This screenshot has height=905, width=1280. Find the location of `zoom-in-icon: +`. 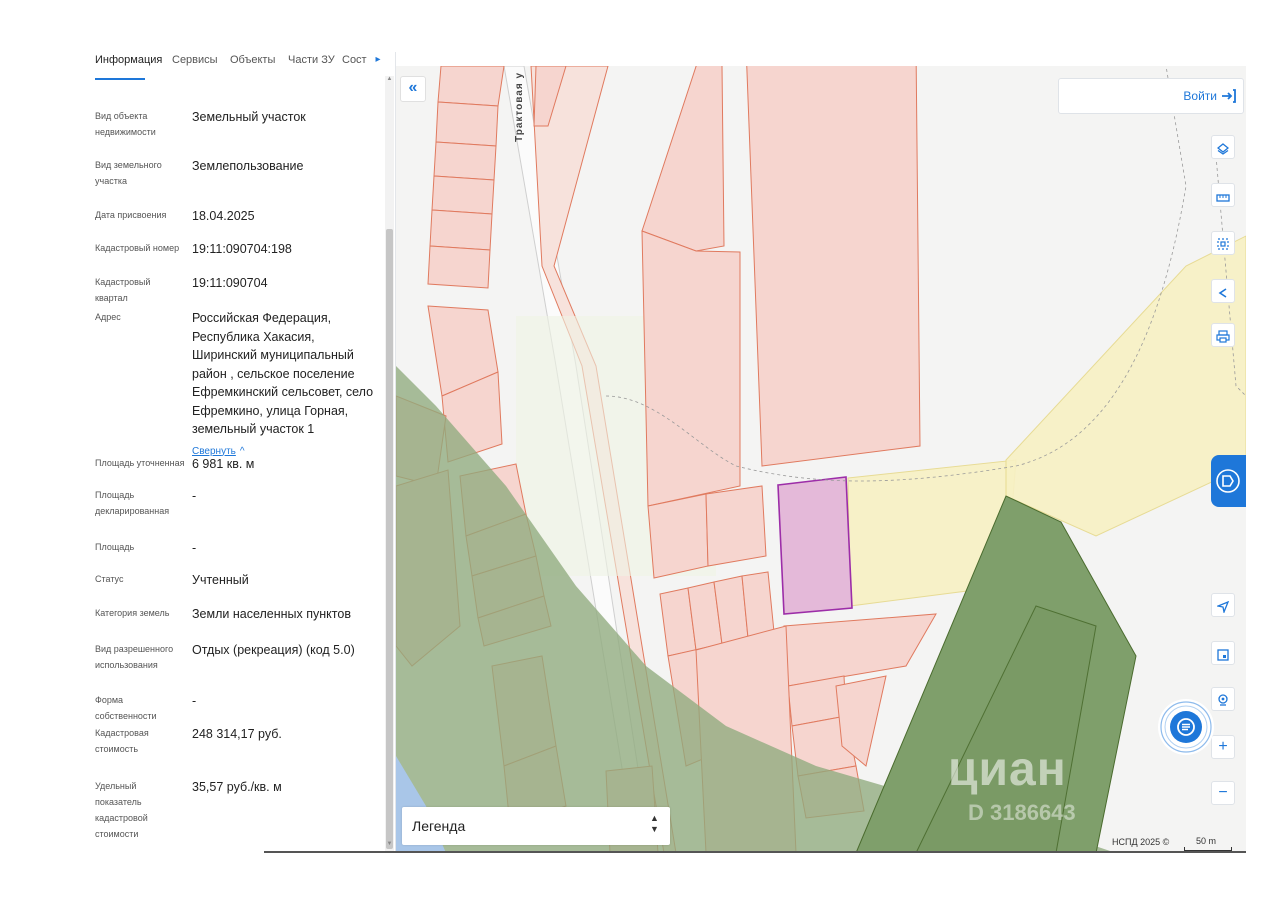

zoom-in-icon: + is located at coordinates (1223, 746).